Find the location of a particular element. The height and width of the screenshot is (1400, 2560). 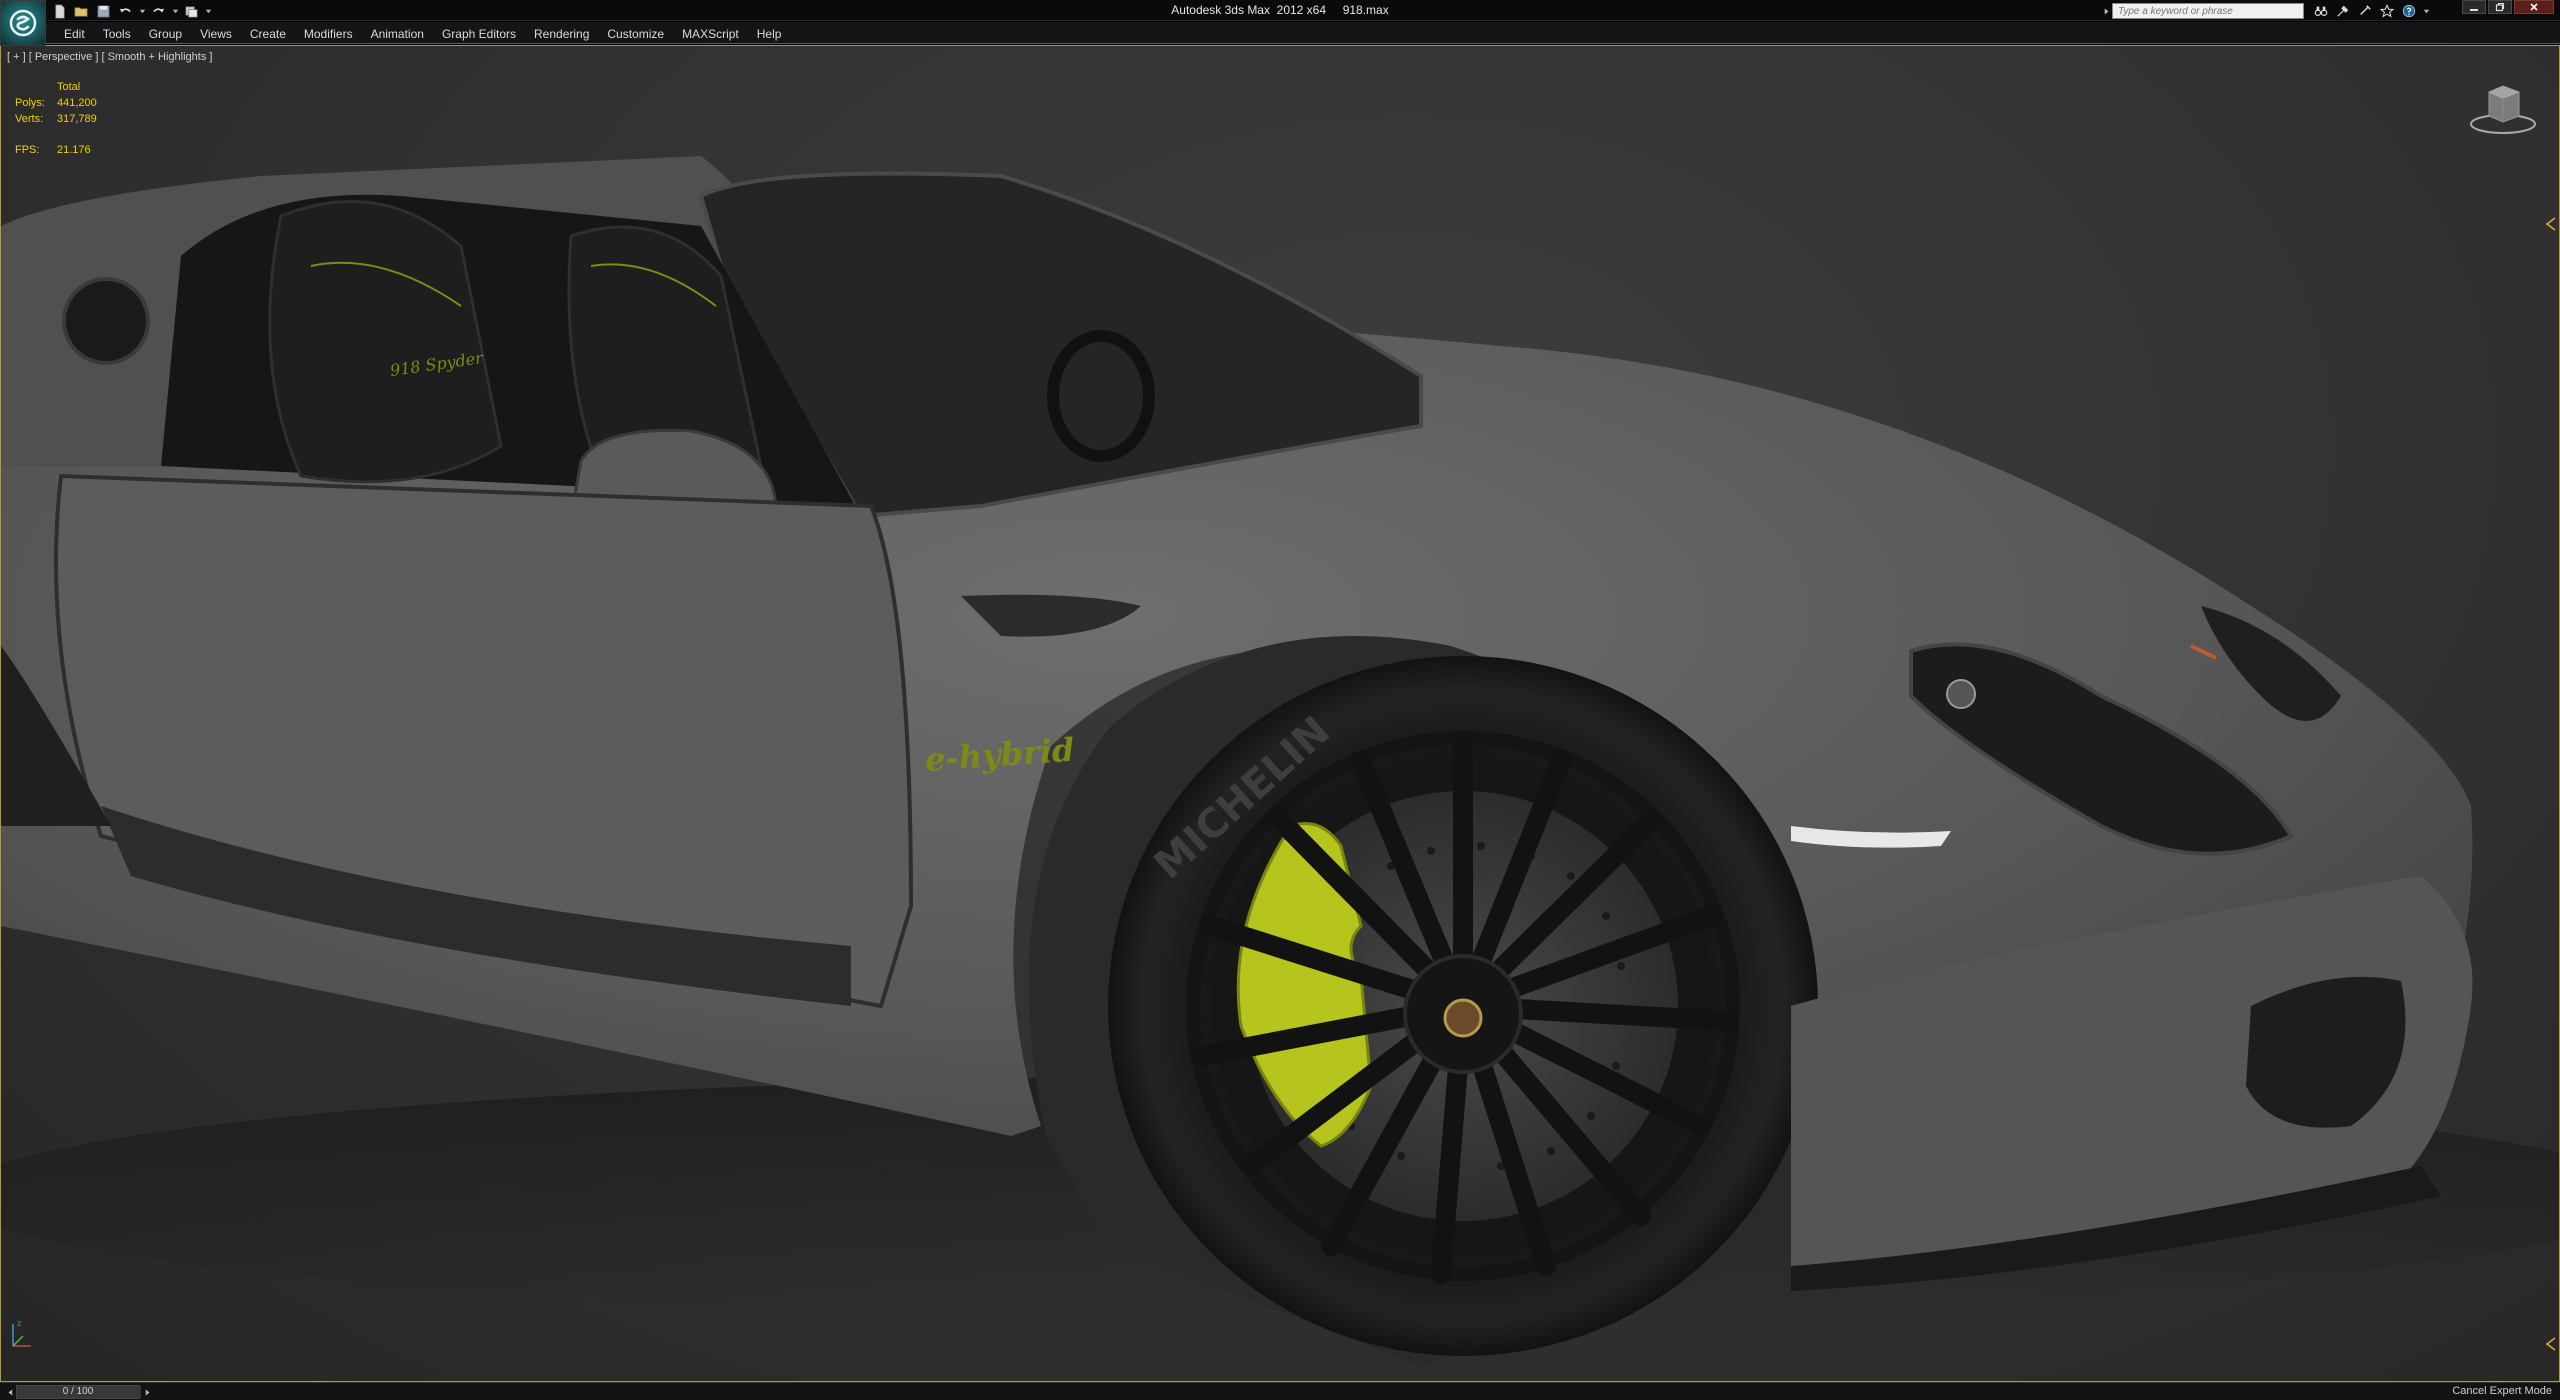

menu-customize: Customize is located at coordinates (635, 34).